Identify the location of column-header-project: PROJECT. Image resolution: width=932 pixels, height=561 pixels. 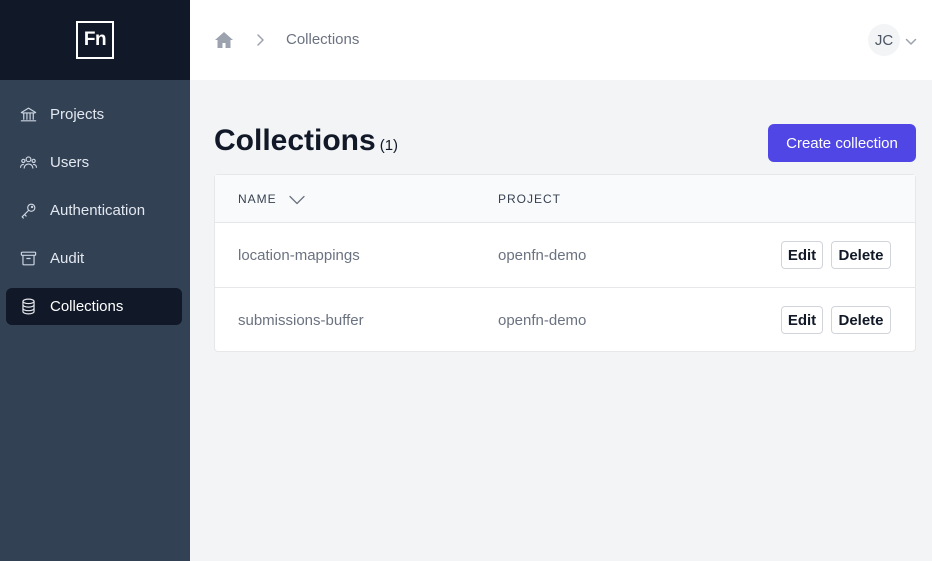
(530, 199).